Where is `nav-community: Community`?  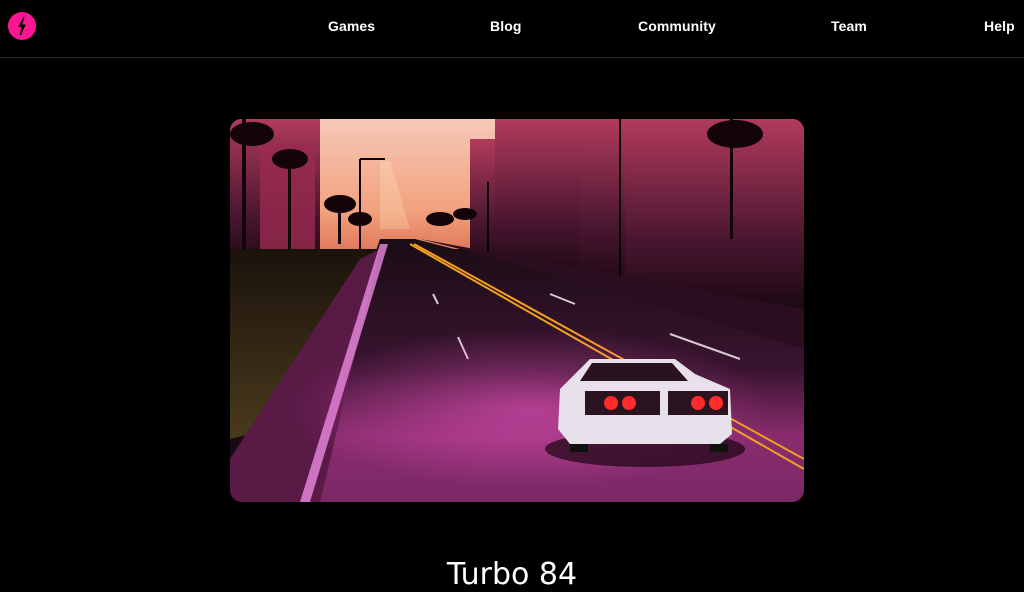 nav-community: Community is located at coordinates (677, 26).